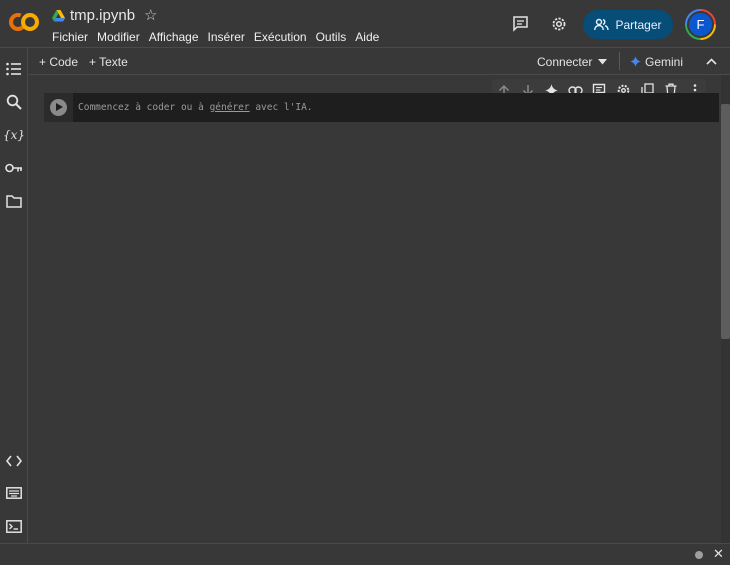  Describe the element at coordinates (379, 62) in the screenshot. I see `notebook-toolbar: + Code + Texte Connecter Gemini` at that location.